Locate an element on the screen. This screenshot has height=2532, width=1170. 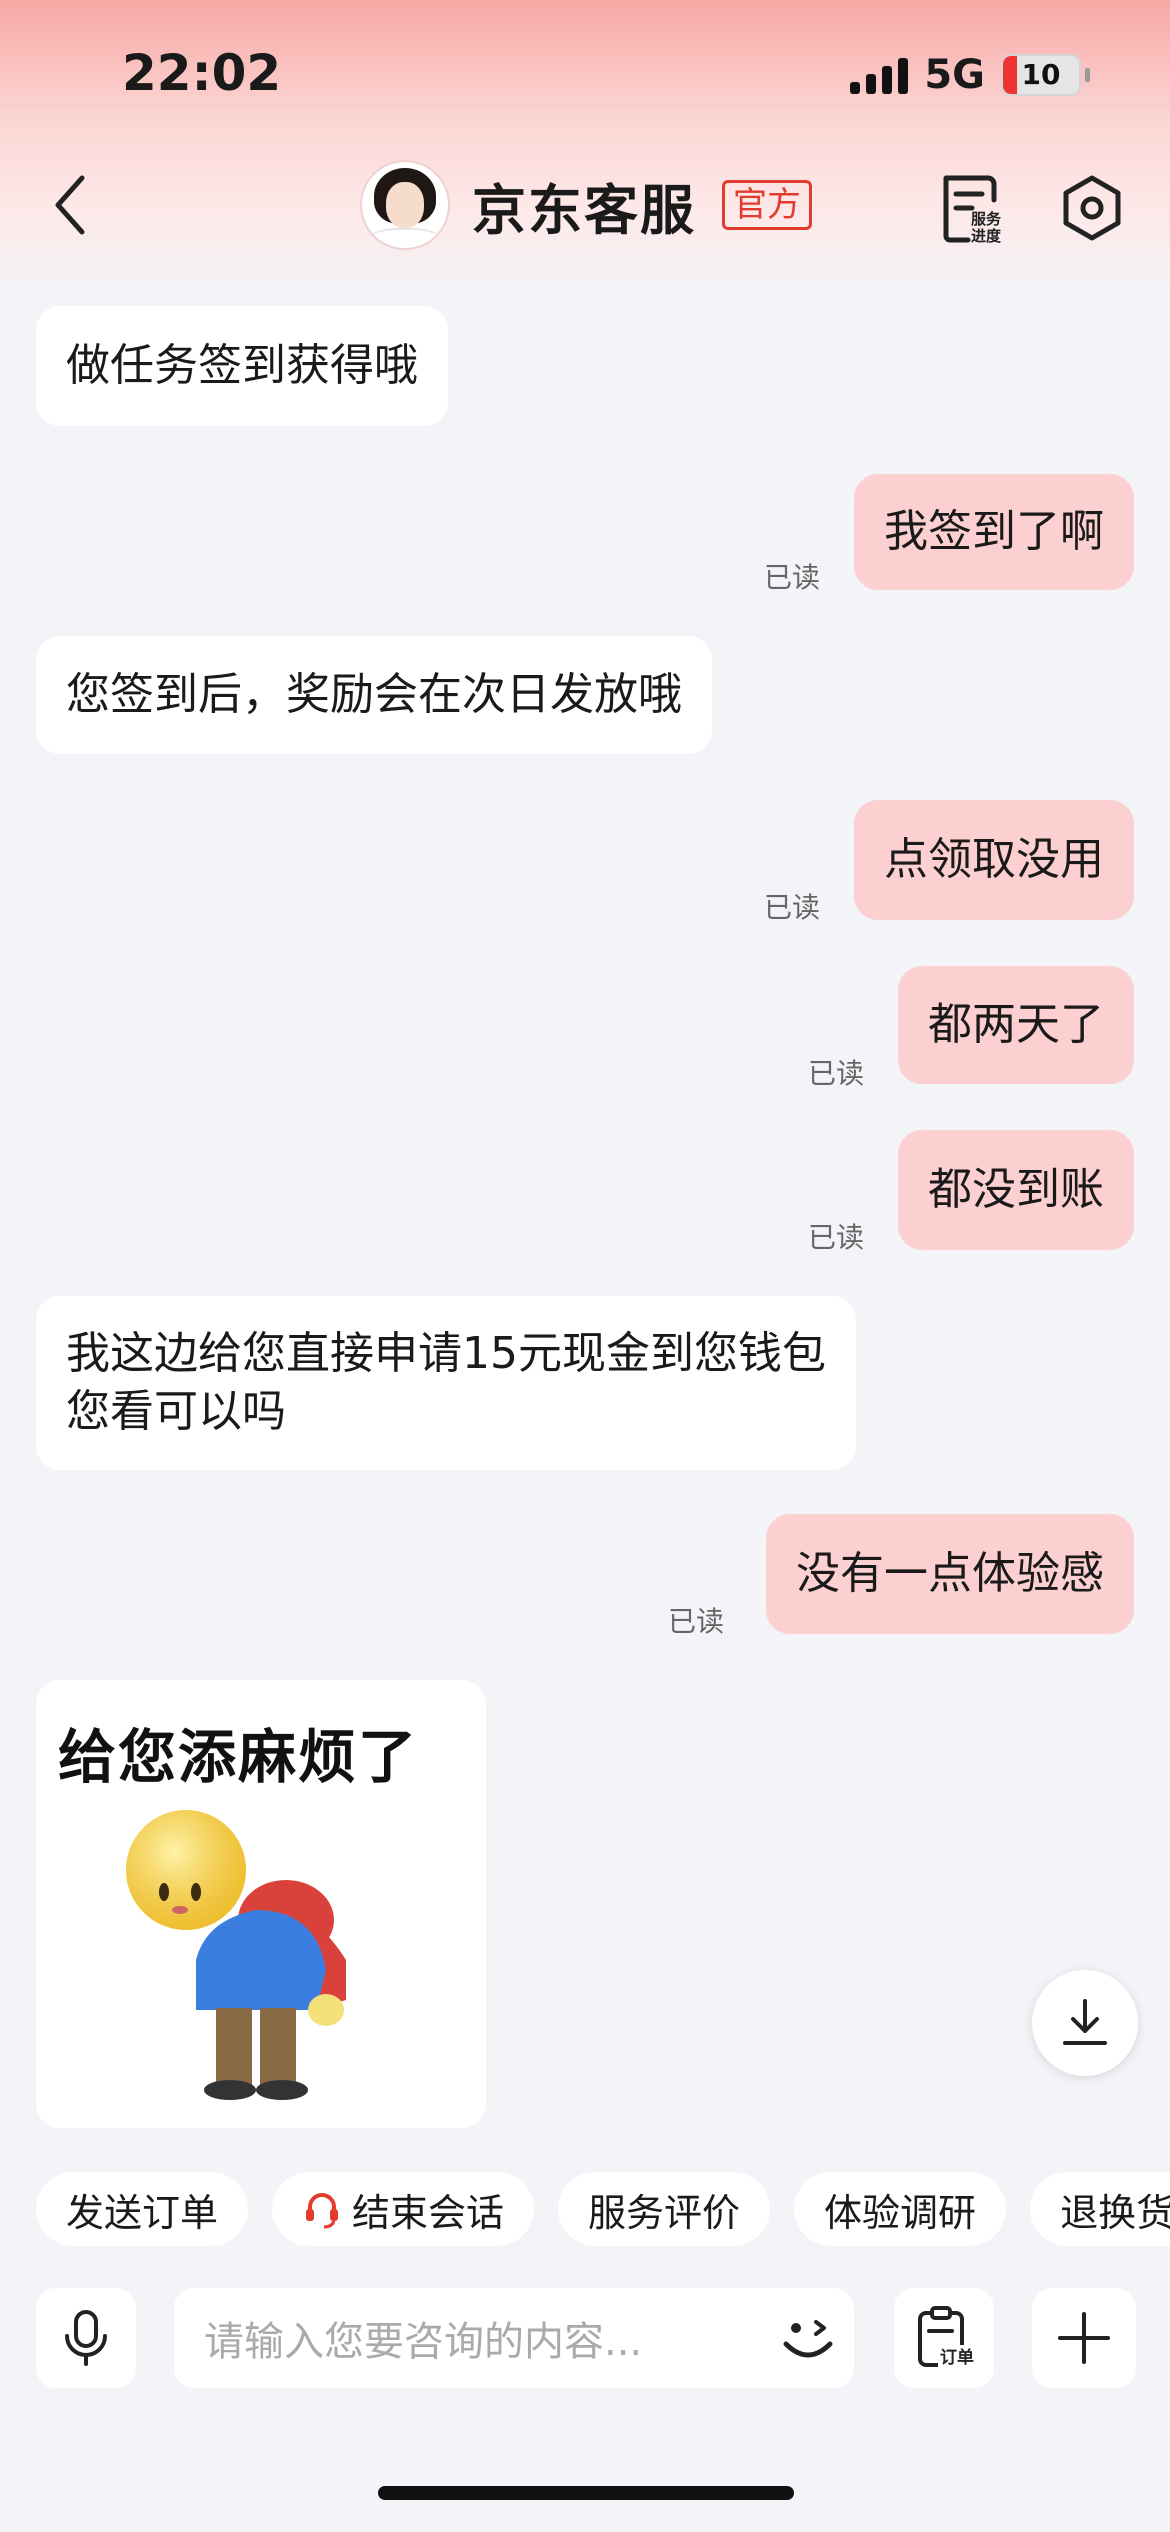
message-outgoing: 没有一点体验感 is located at coordinates (950, 1574).